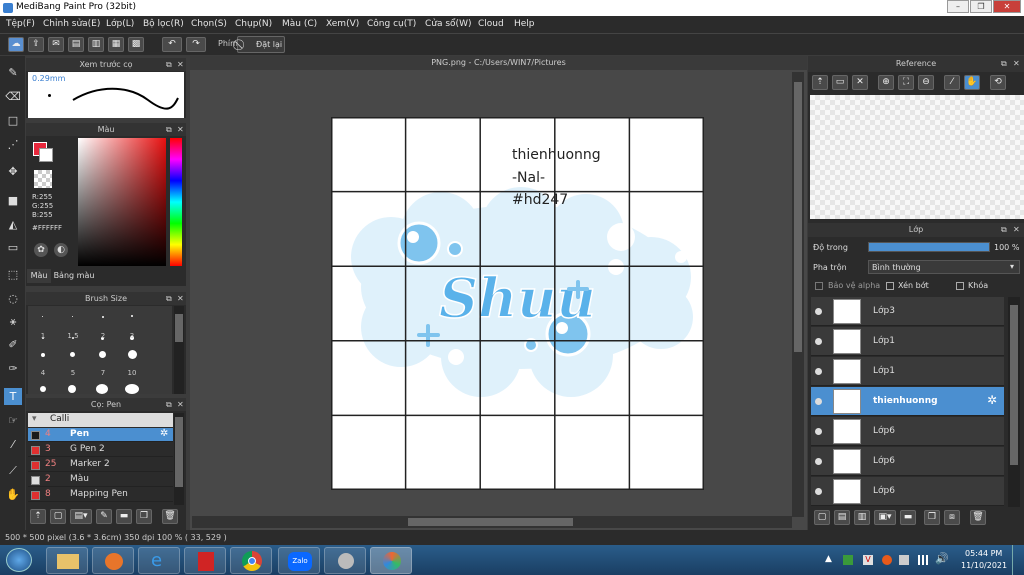  What do you see at coordinates (890, 286) in the screenshot?
I see `clip-checkbox` at bounding box center [890, 286].